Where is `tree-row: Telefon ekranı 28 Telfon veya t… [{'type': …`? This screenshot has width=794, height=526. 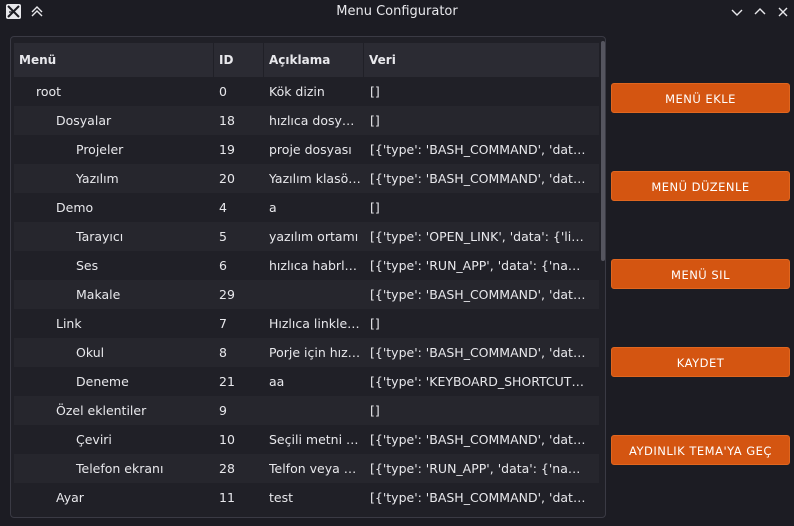
tree-row: Telefon ekranı 28 Telfon veya t… [{'type': … is located at coordinates (306, 468).